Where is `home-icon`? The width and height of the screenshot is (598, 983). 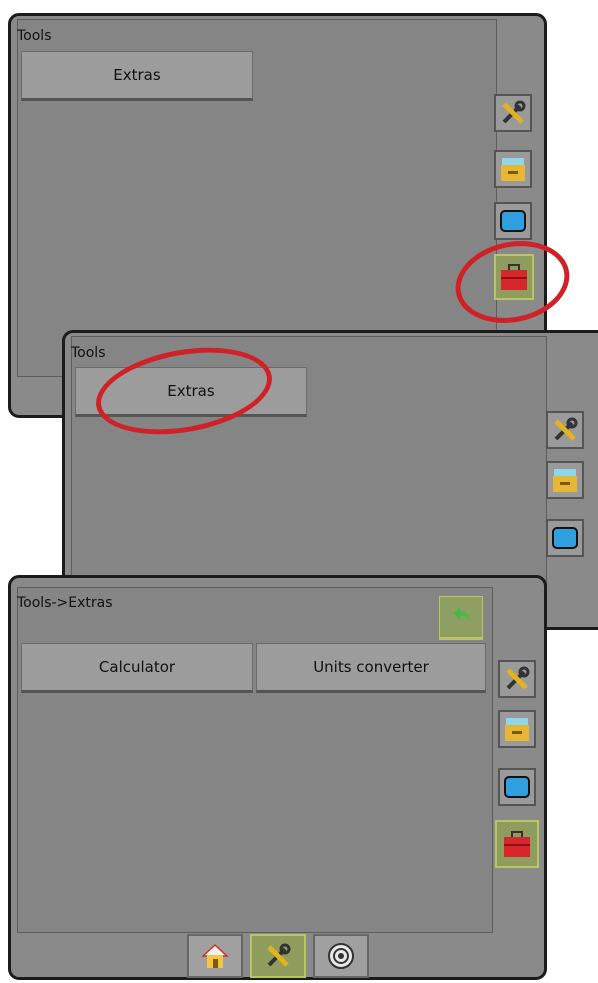 home-icon is located at coordinates (215, 955).